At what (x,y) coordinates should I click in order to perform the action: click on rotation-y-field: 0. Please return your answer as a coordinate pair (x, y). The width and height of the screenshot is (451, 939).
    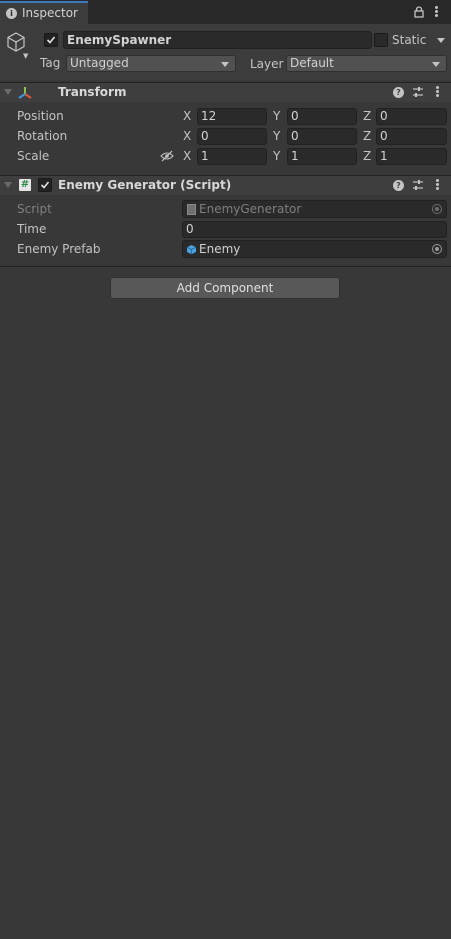
    Looking at the image, I should click on (322, 136).